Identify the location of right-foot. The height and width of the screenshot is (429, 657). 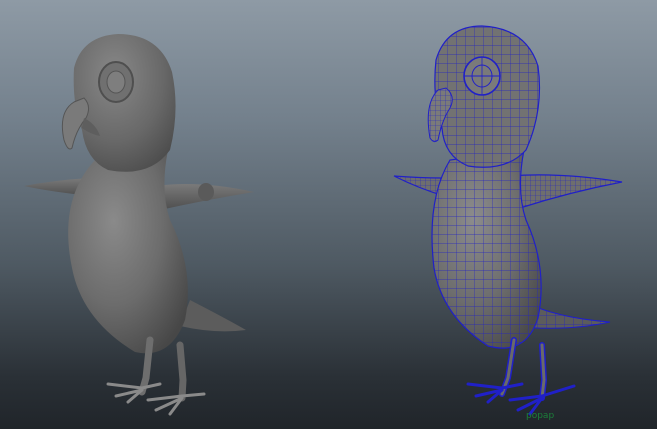
(176, 404).